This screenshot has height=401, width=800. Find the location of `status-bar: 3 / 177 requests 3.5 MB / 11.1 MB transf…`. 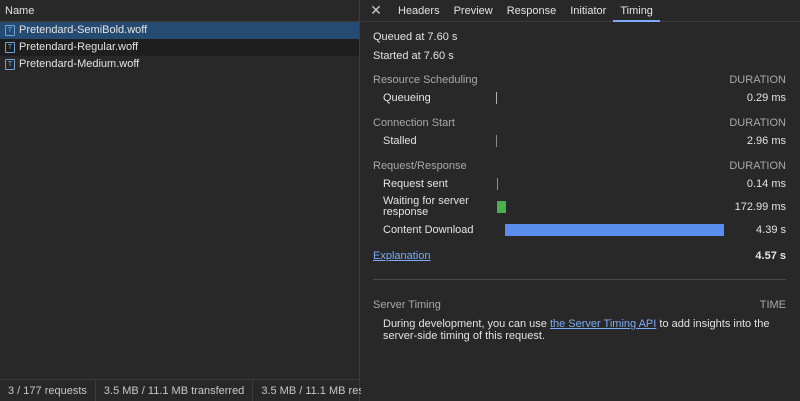

status-bar: 3 / 177 requests 3.5 MB / 11.1 MB transf… is located at coordinates (198, 390).